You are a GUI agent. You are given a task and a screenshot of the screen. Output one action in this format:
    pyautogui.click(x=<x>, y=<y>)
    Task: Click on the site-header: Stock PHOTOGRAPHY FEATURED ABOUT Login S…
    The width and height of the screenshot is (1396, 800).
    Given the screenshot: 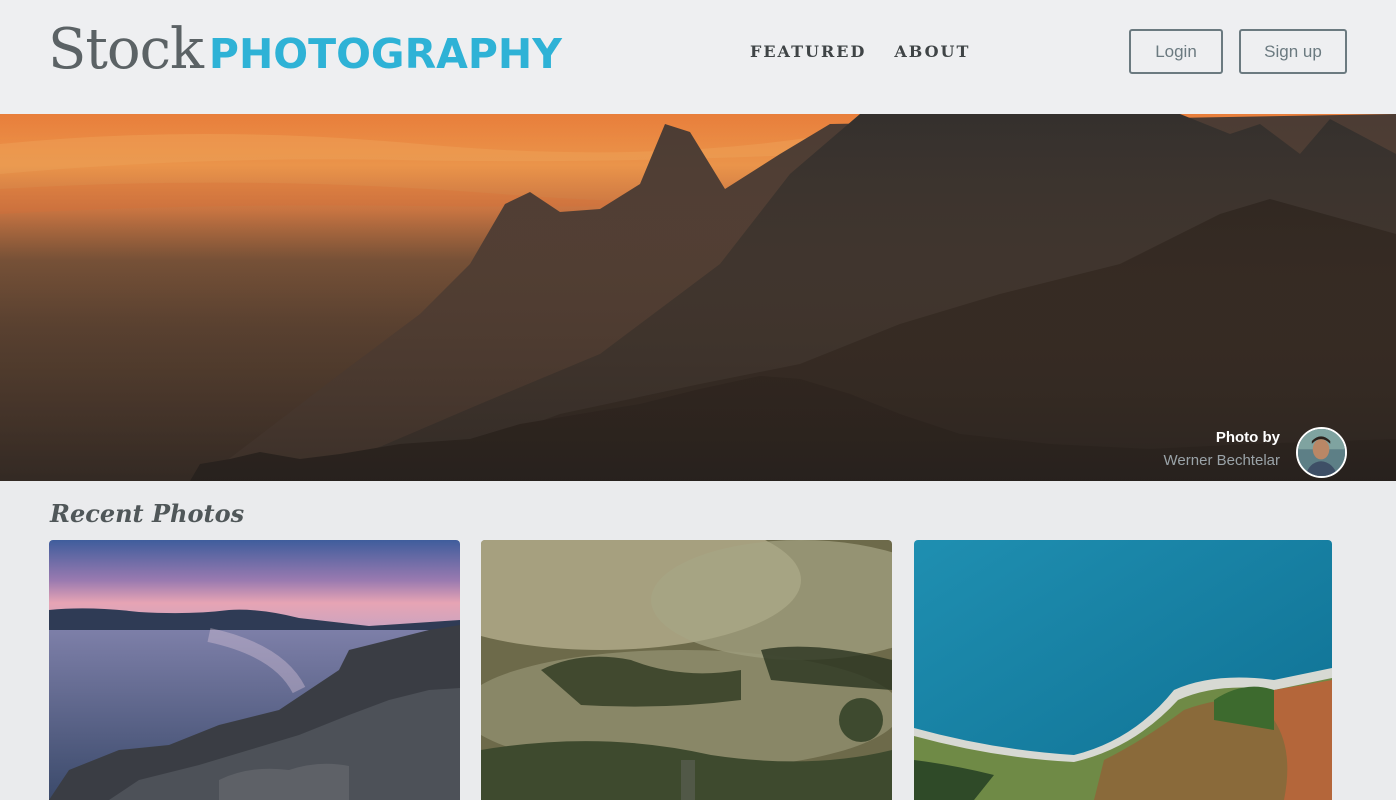 What is the action you would take?
    pyautogui.click(x=698, y=57)
    